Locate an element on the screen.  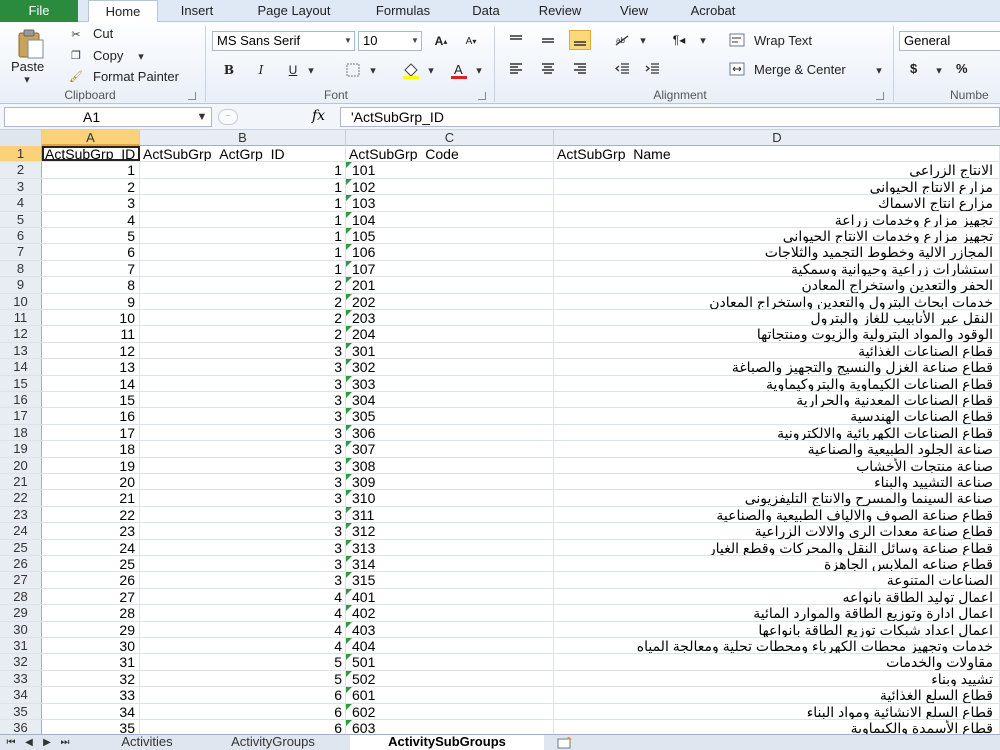
align-left-icon is located at coordinates (516, 68).